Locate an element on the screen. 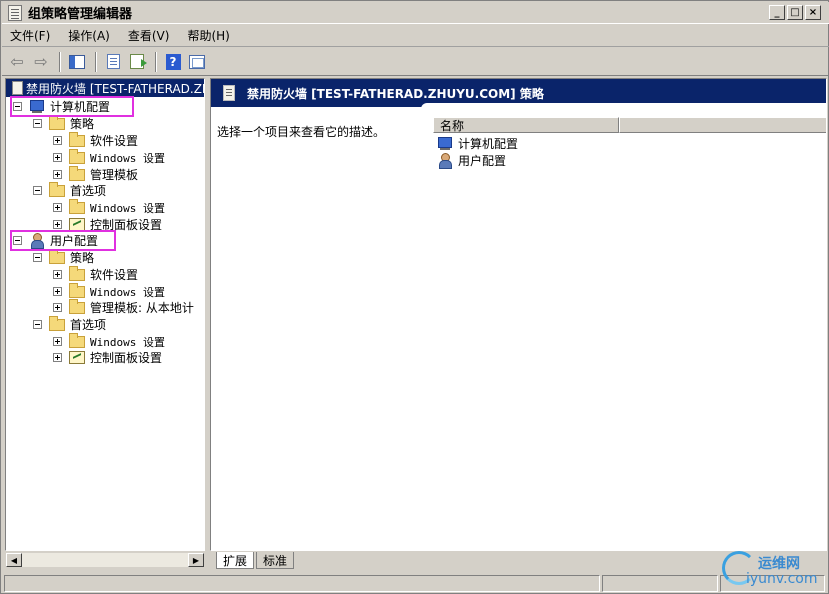 This screenshot has width=829, height=594. details-title: 禁用防火墙 [TEST-FATHERAD.ZHUYU.COM] 策略 is located at coordinates (395, 93).